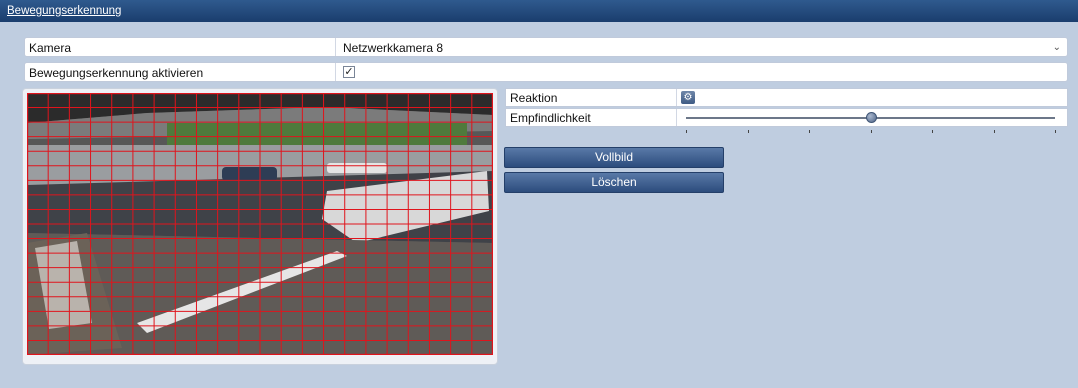  I want to click on camera-select-value: Netzwerkkamera 8, so click(393, 48).